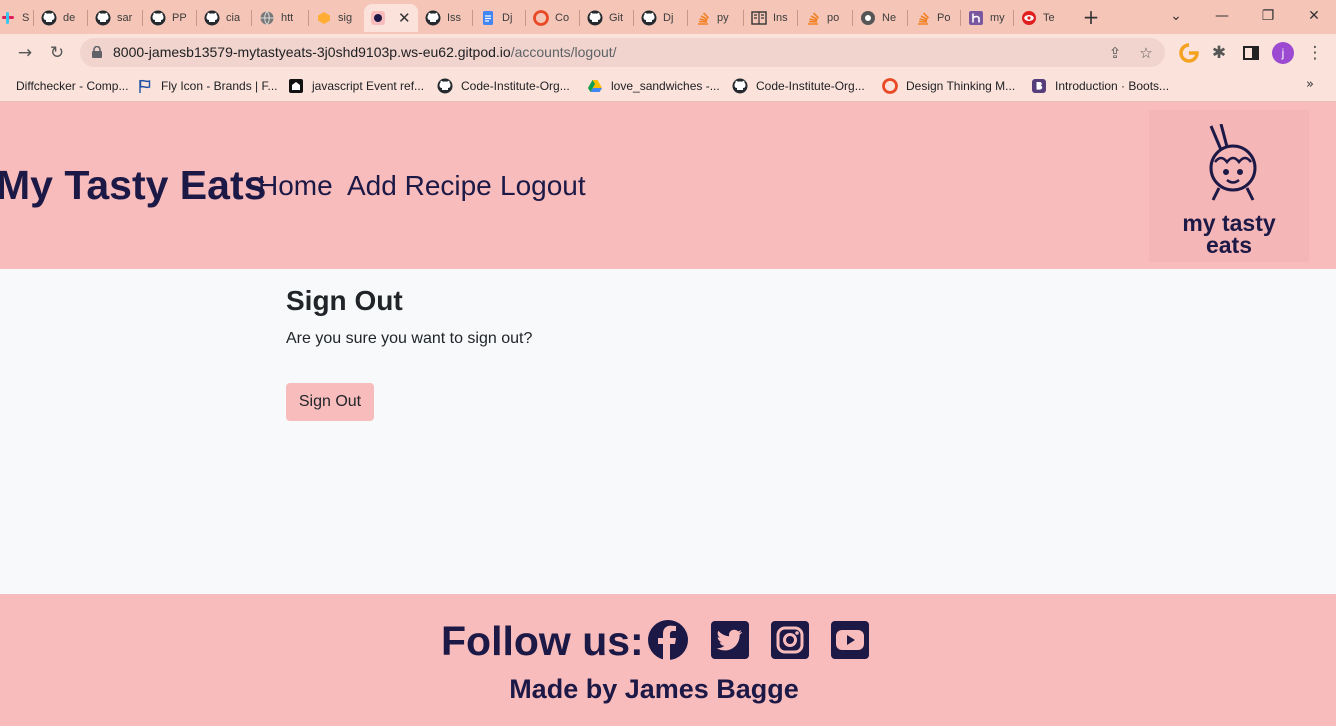 The width and height of the screenshot is (1336, 726). What do you see at coordinates (419, 186) in the screenshot?
I see `nav-add-recipe: Add Recipe` at bounding box center [419, 186].